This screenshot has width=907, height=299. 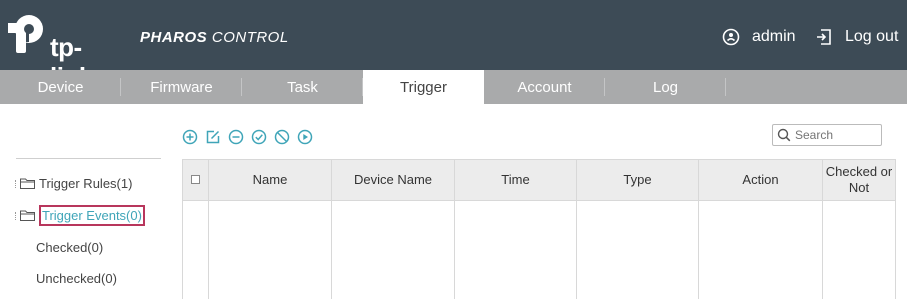 What do you see at coordinates (69, 247) in the screenshot?
I see `sidebar-subitem-checked: Checked(0)` at bounding box center [69, 247].